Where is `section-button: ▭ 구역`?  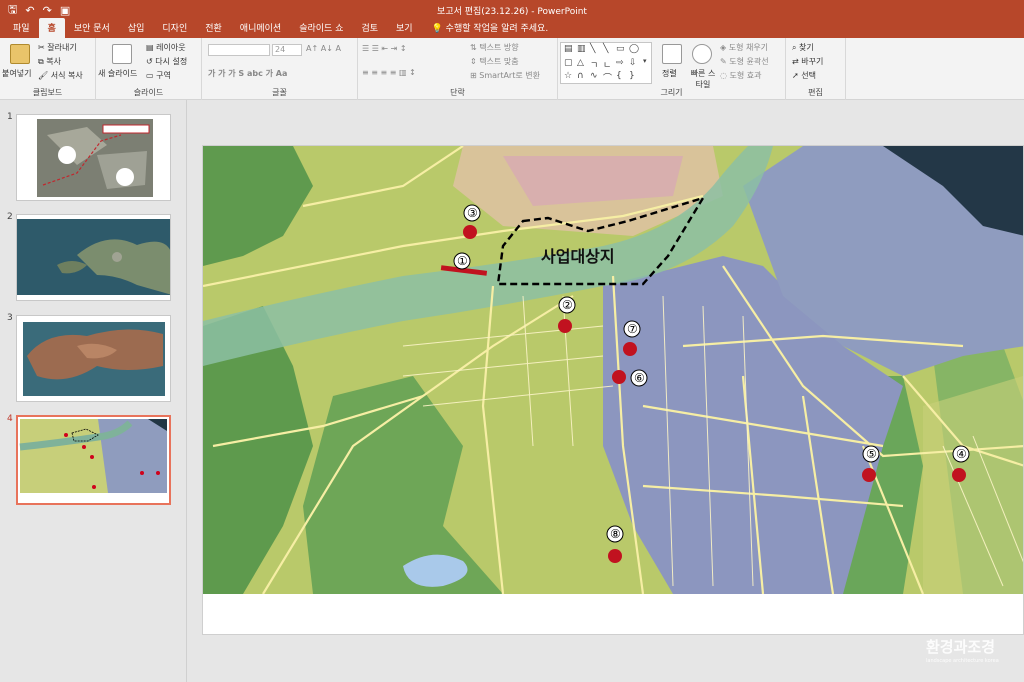
section-button: ▭ 구역 is located at coordinates (158, 75).